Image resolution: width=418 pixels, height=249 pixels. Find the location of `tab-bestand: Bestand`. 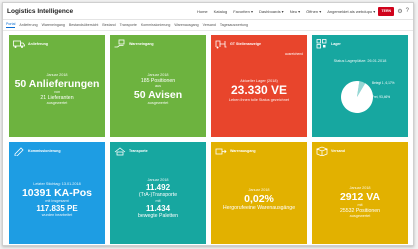

tab-bestand: Bestand is located at coordinates (108, 25).